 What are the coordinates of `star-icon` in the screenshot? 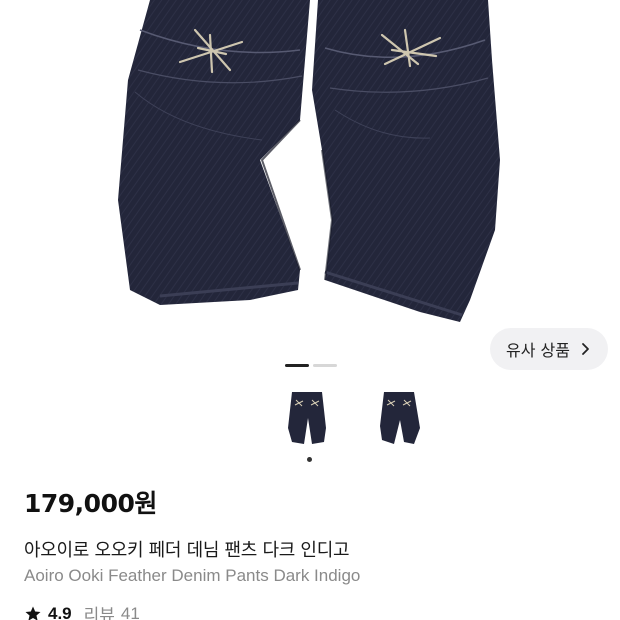 It's located at (33, 613).